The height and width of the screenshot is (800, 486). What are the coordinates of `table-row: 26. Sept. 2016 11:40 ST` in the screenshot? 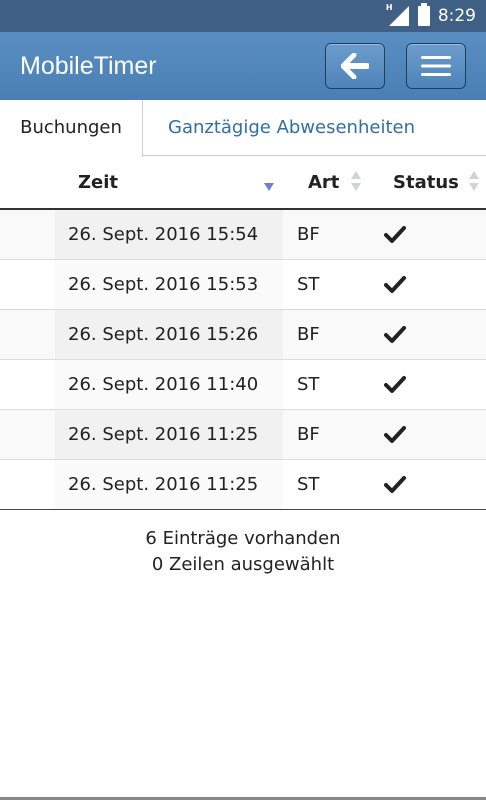 It's located at (243, 385).